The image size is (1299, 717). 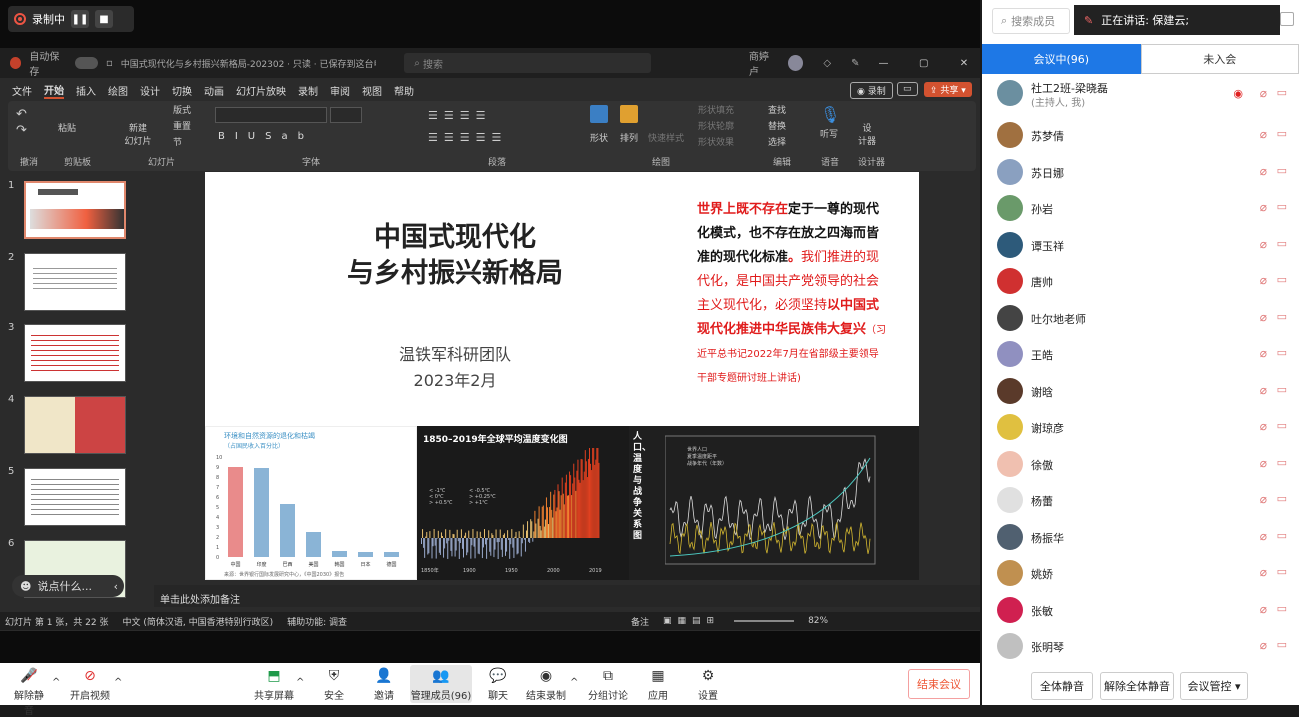 What do you see at coordinates (795, 63) in the screenshot?
I see `user-avatar` at bounding box center [795, 63].